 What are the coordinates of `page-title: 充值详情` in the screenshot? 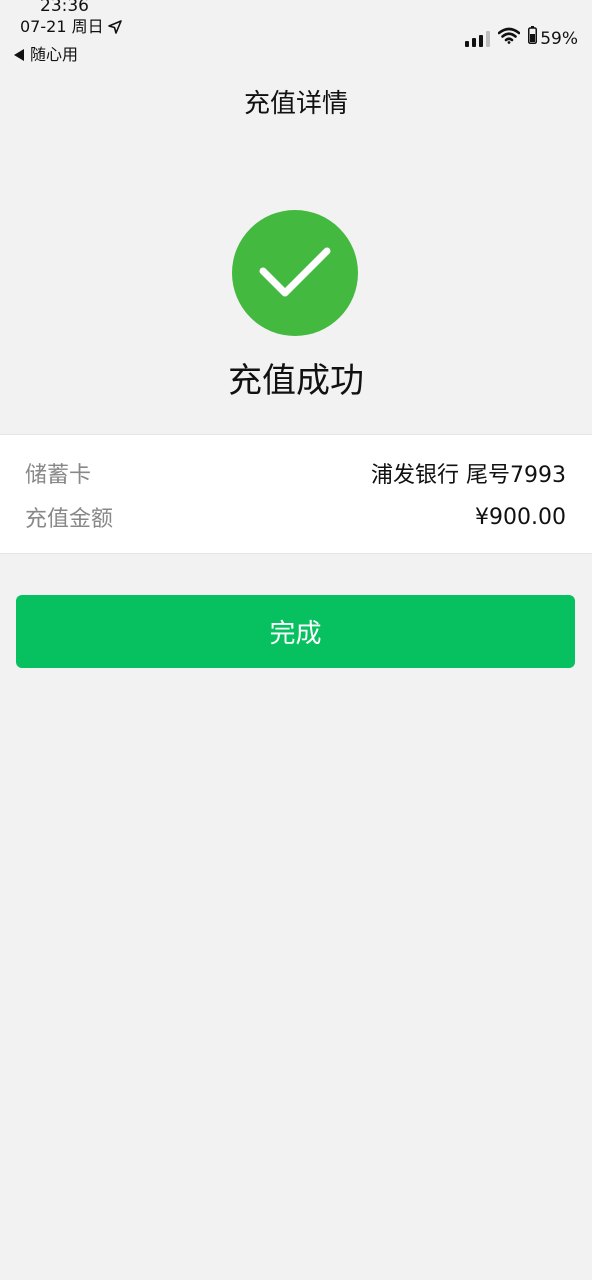 It's located at (295, 104).